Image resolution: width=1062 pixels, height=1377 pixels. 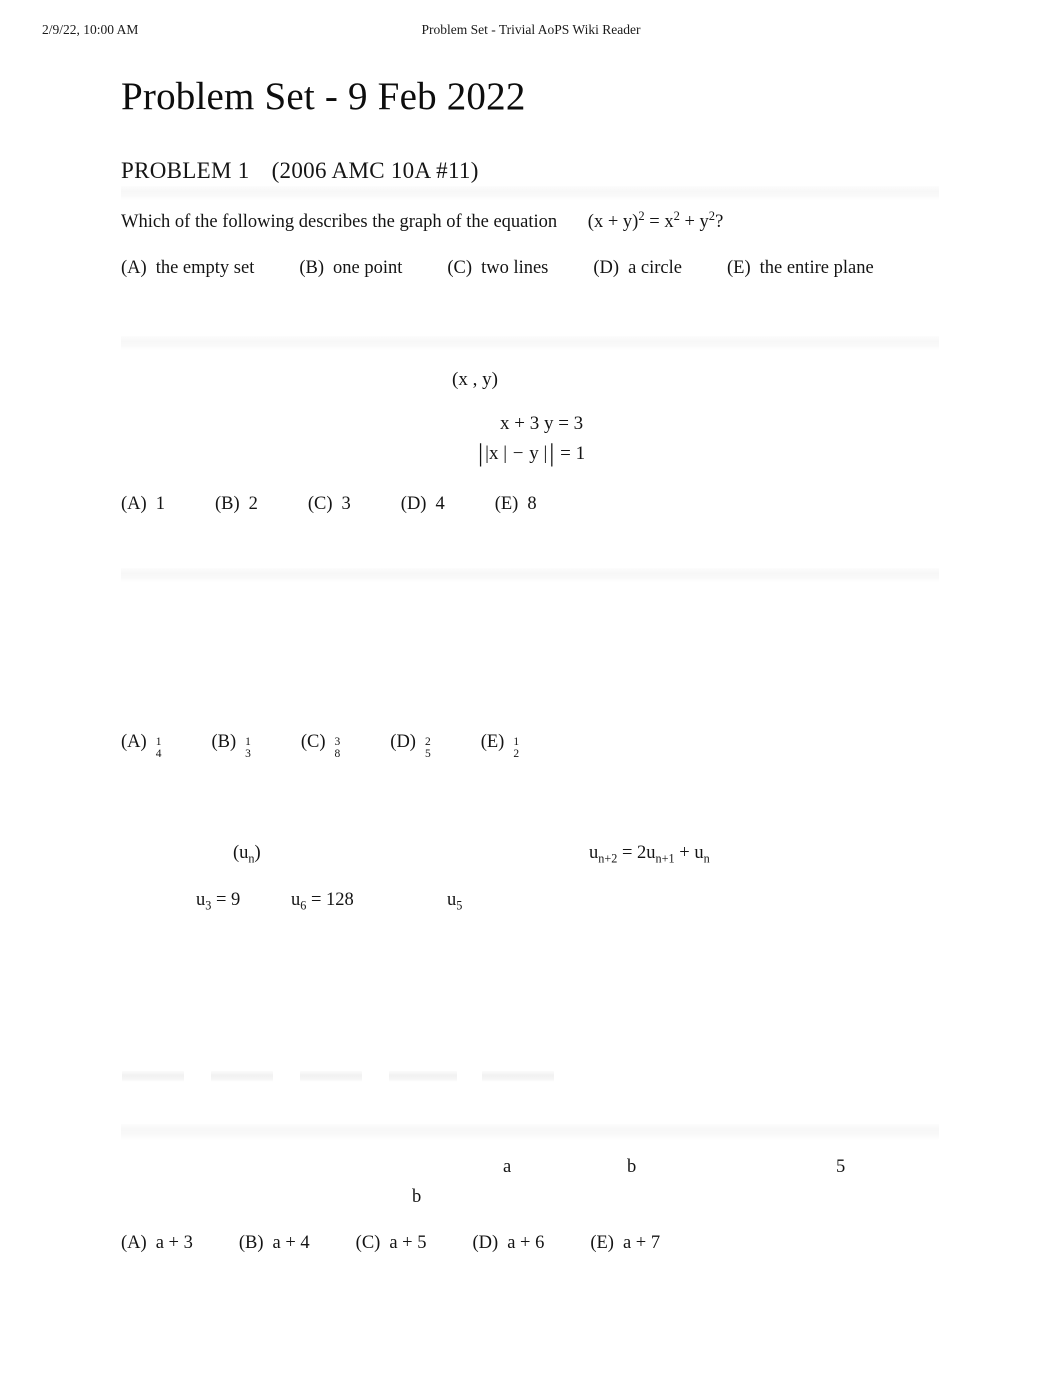 I want to click on unrendered-choice-placeholder-c, so click(x=331, y=1076).